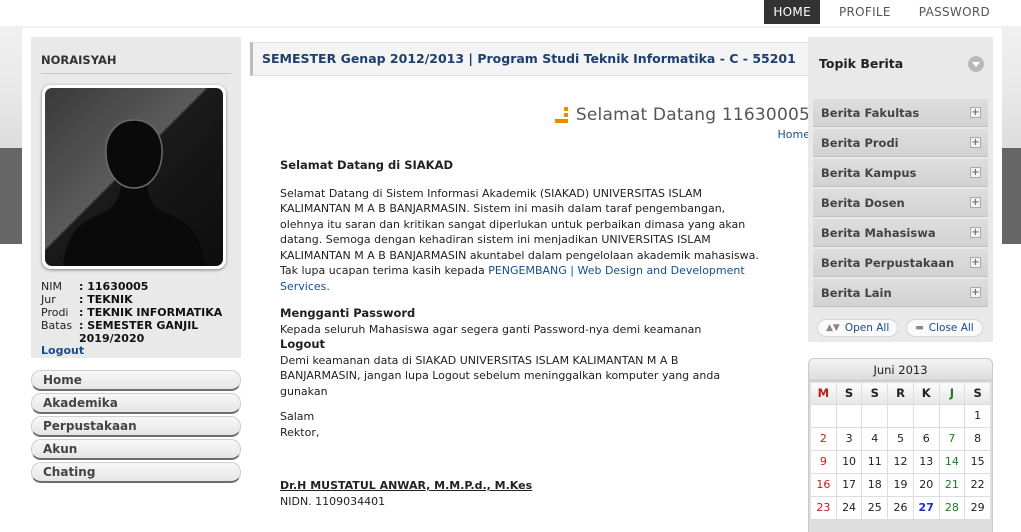 The width and height of the screenshot is (1021, 532). Describe the element at coordinates (977, 439) in the screenshot. I see `calendar-day: 8` at that location.